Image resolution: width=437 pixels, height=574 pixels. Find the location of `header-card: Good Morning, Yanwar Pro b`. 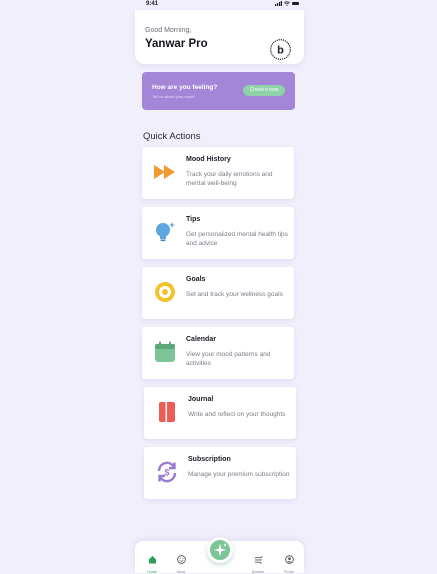

header-card: Good Morning, Yanwar Pro b is located at coordinates (219, 37).